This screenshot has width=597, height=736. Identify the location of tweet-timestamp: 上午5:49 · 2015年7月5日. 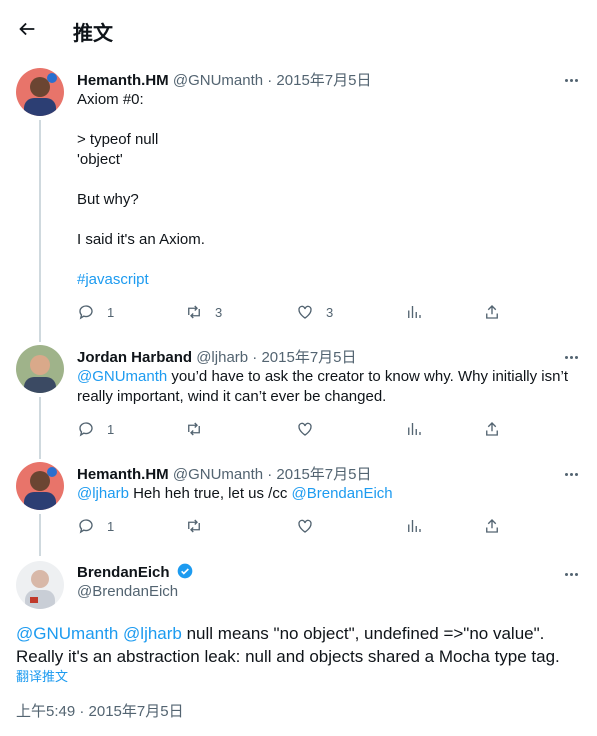
(100, 710).